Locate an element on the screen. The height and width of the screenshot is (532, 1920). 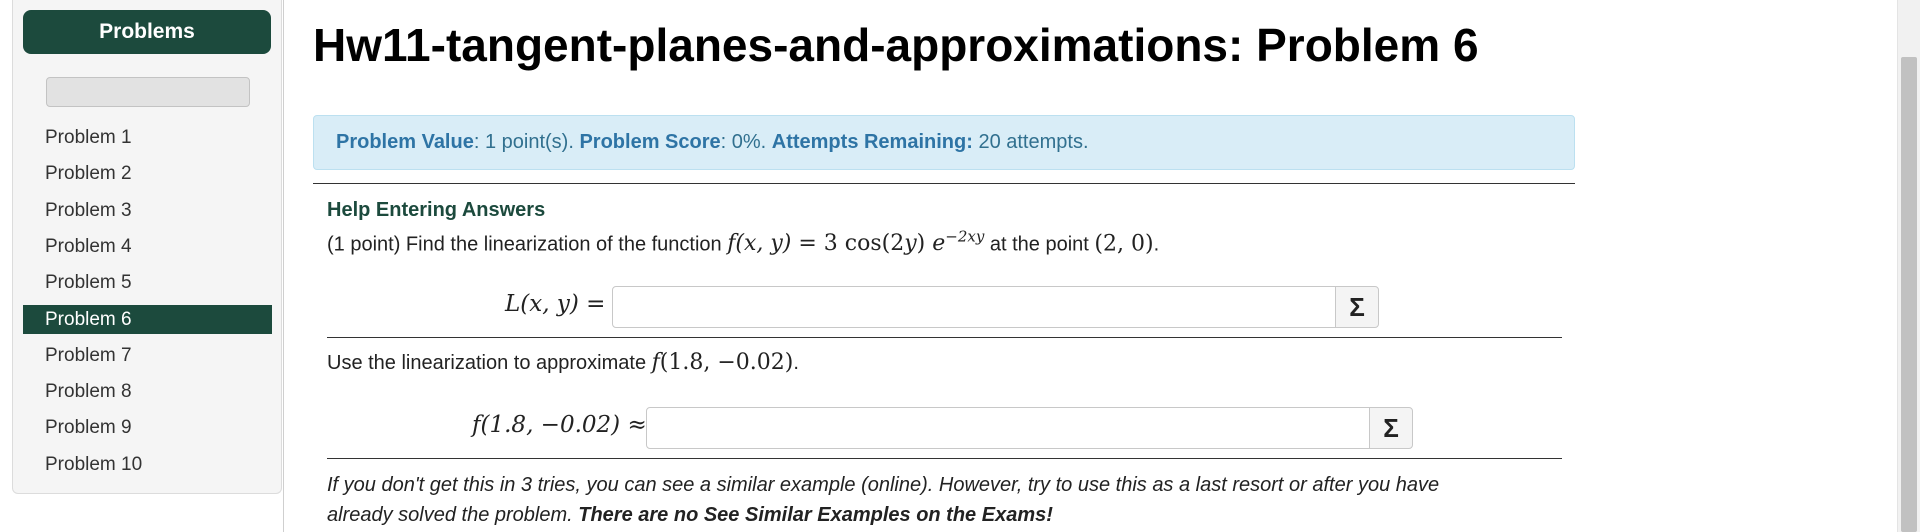
equation-editor-button-2: Σ is located at coordinates (1391, 428).